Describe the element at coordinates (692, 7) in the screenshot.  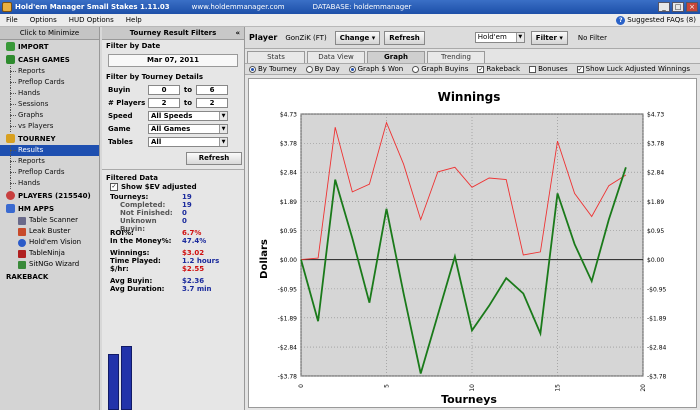
I see `close-button: ×` at that location.